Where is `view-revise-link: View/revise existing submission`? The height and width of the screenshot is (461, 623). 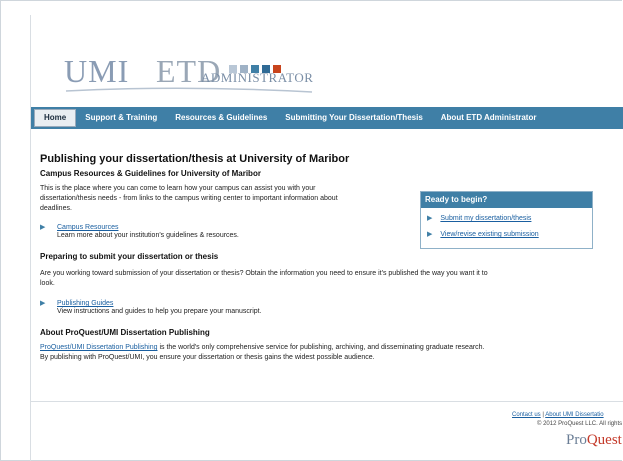
view-revise-link: View/revise existing submission is located at coordinates (489, 234).